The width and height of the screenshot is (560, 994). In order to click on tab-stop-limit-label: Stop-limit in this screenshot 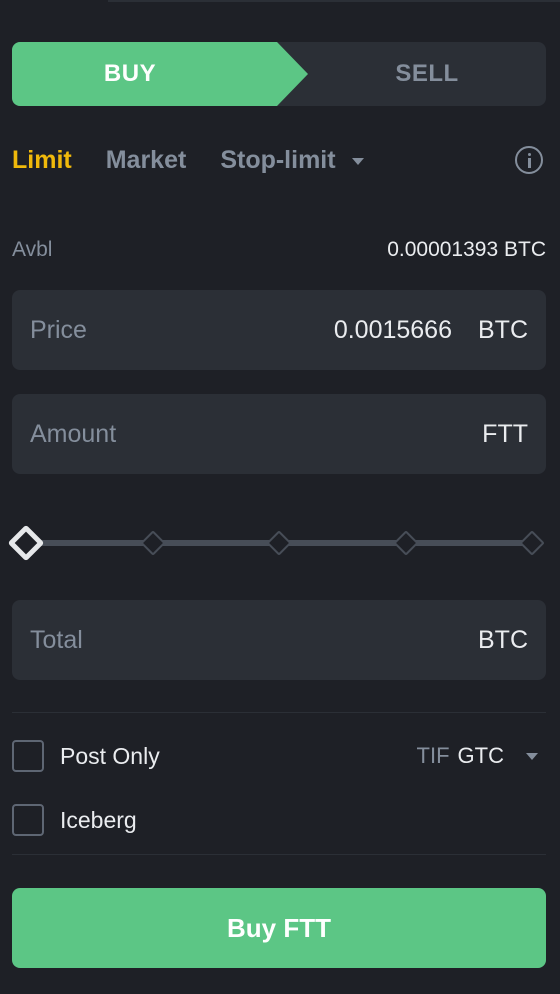, I will do `click(278, 159)`.